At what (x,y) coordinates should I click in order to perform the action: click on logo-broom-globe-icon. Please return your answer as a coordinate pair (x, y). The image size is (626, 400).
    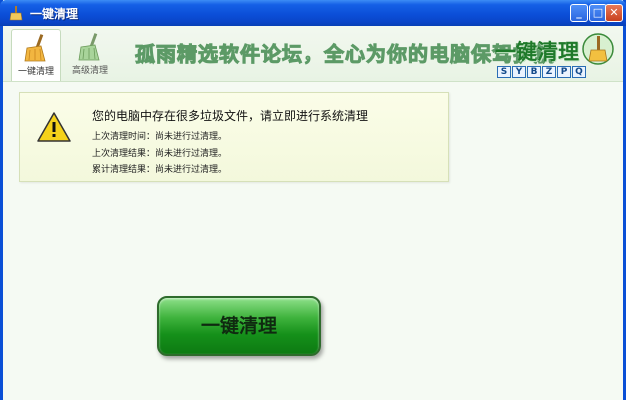
    Looking at the image, I should click on (598, 49).